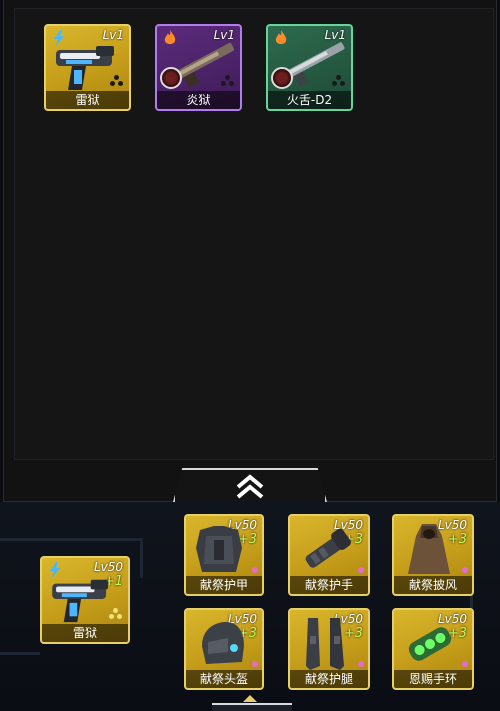 The image size is (500, 711). What do you see at coordinates (108, 567) in the screenshot?
I see `equipped-level: Lv50` at bounding box center [108, 567].